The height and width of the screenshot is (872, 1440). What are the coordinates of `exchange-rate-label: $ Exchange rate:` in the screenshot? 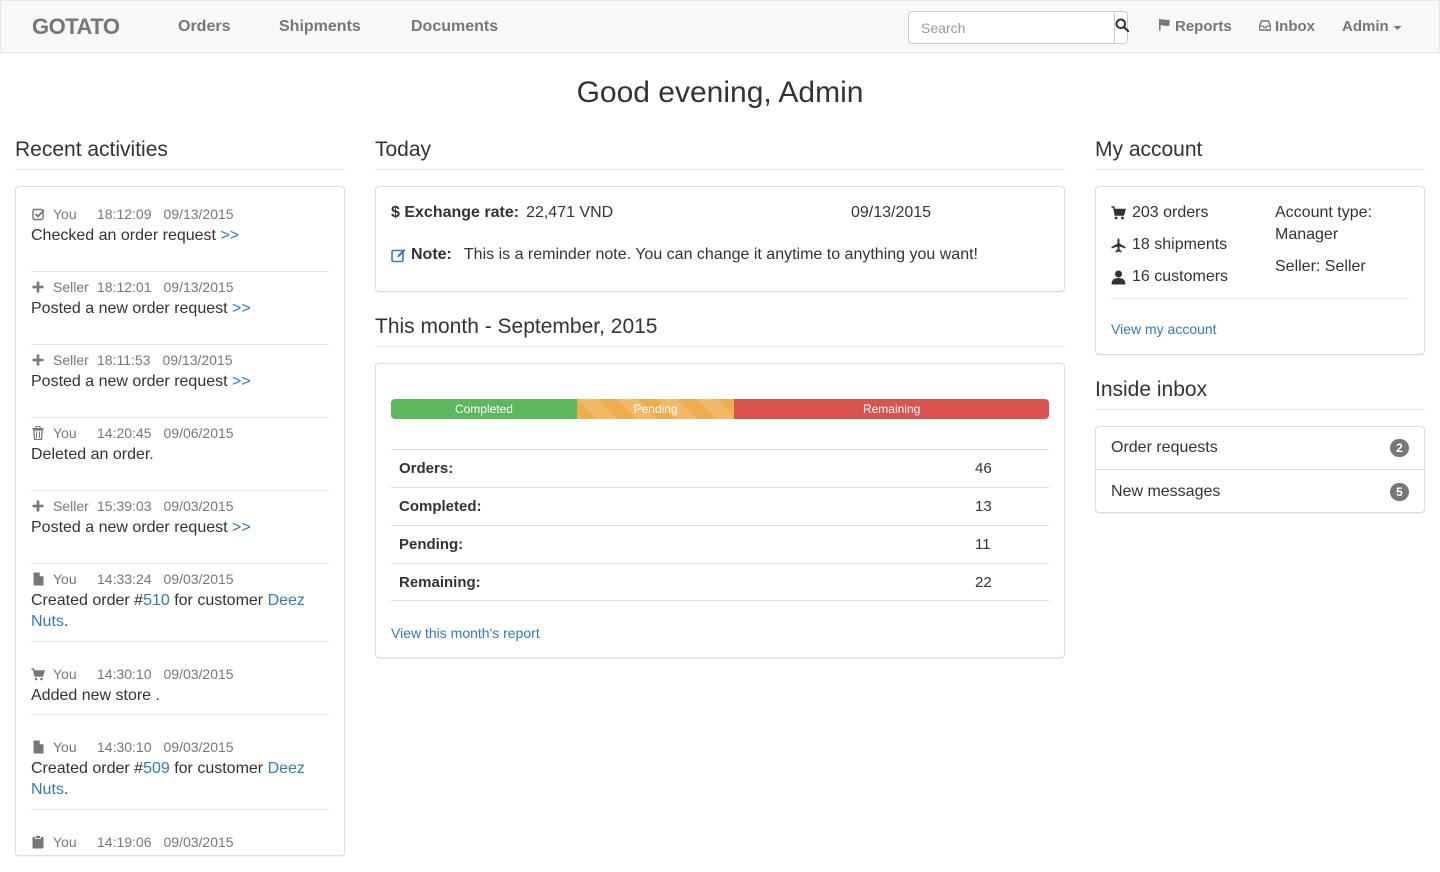 It's located at (455, 212).